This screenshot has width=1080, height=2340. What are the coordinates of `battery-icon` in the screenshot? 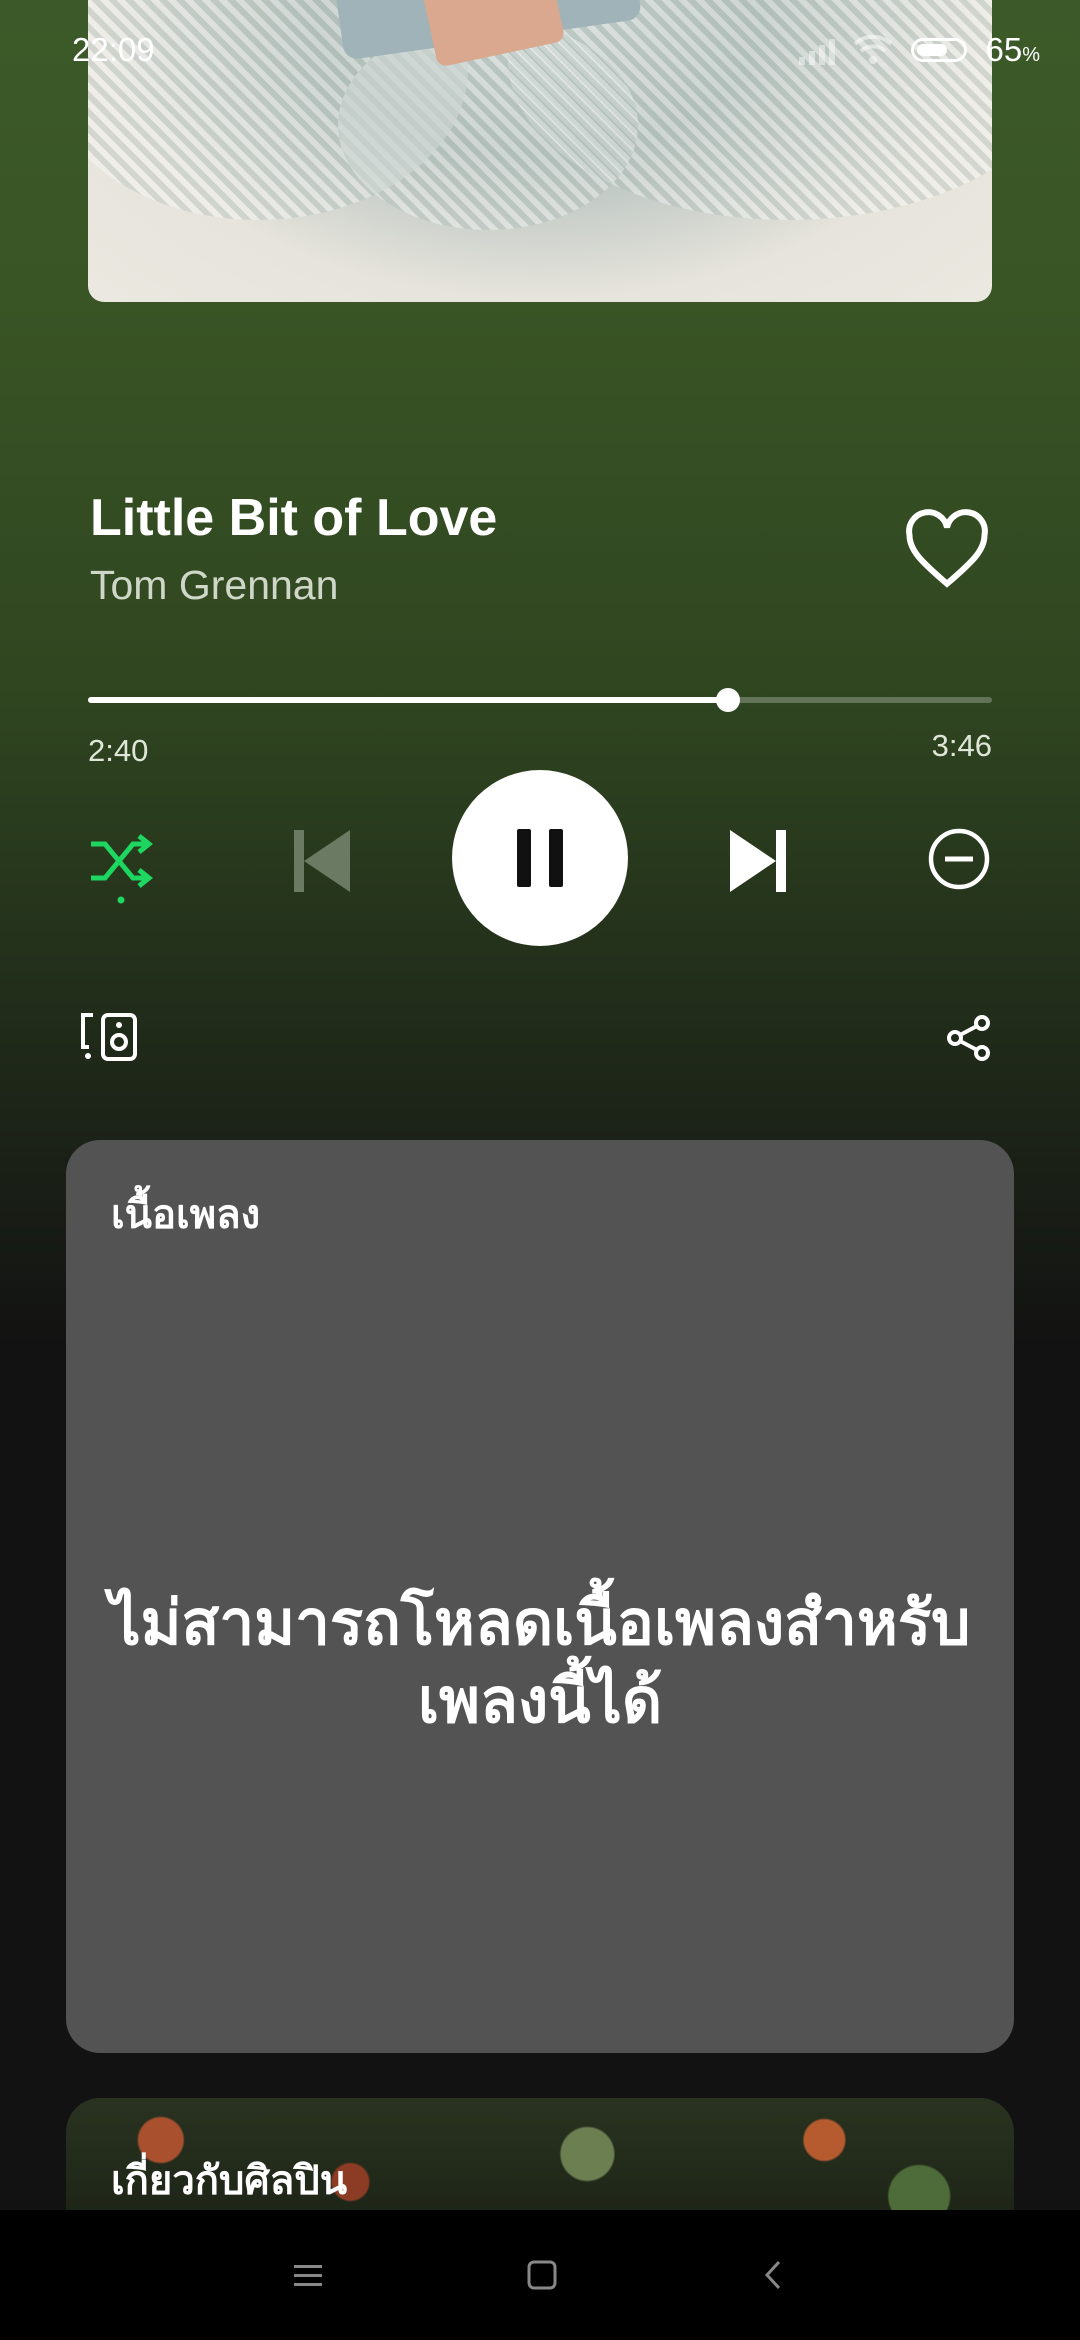 It's located at (939, 50).